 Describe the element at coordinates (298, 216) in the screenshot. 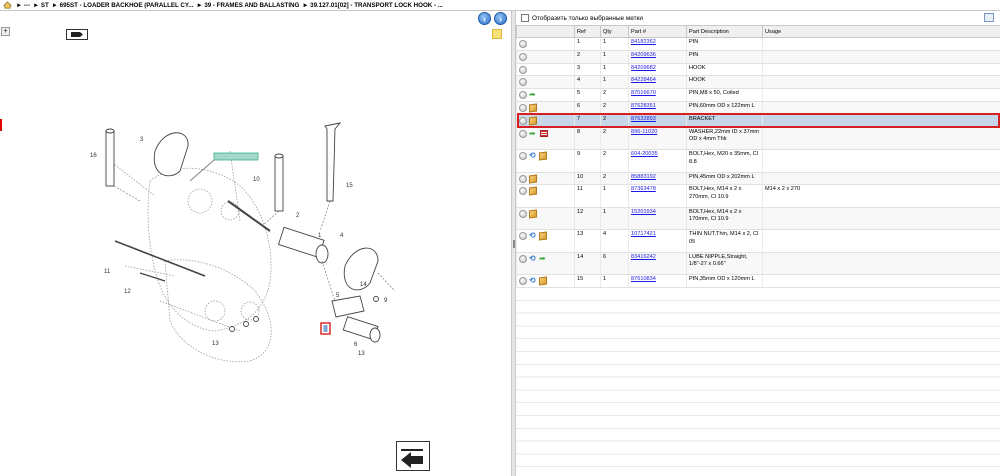

I see `callout-label: 2` at that location.